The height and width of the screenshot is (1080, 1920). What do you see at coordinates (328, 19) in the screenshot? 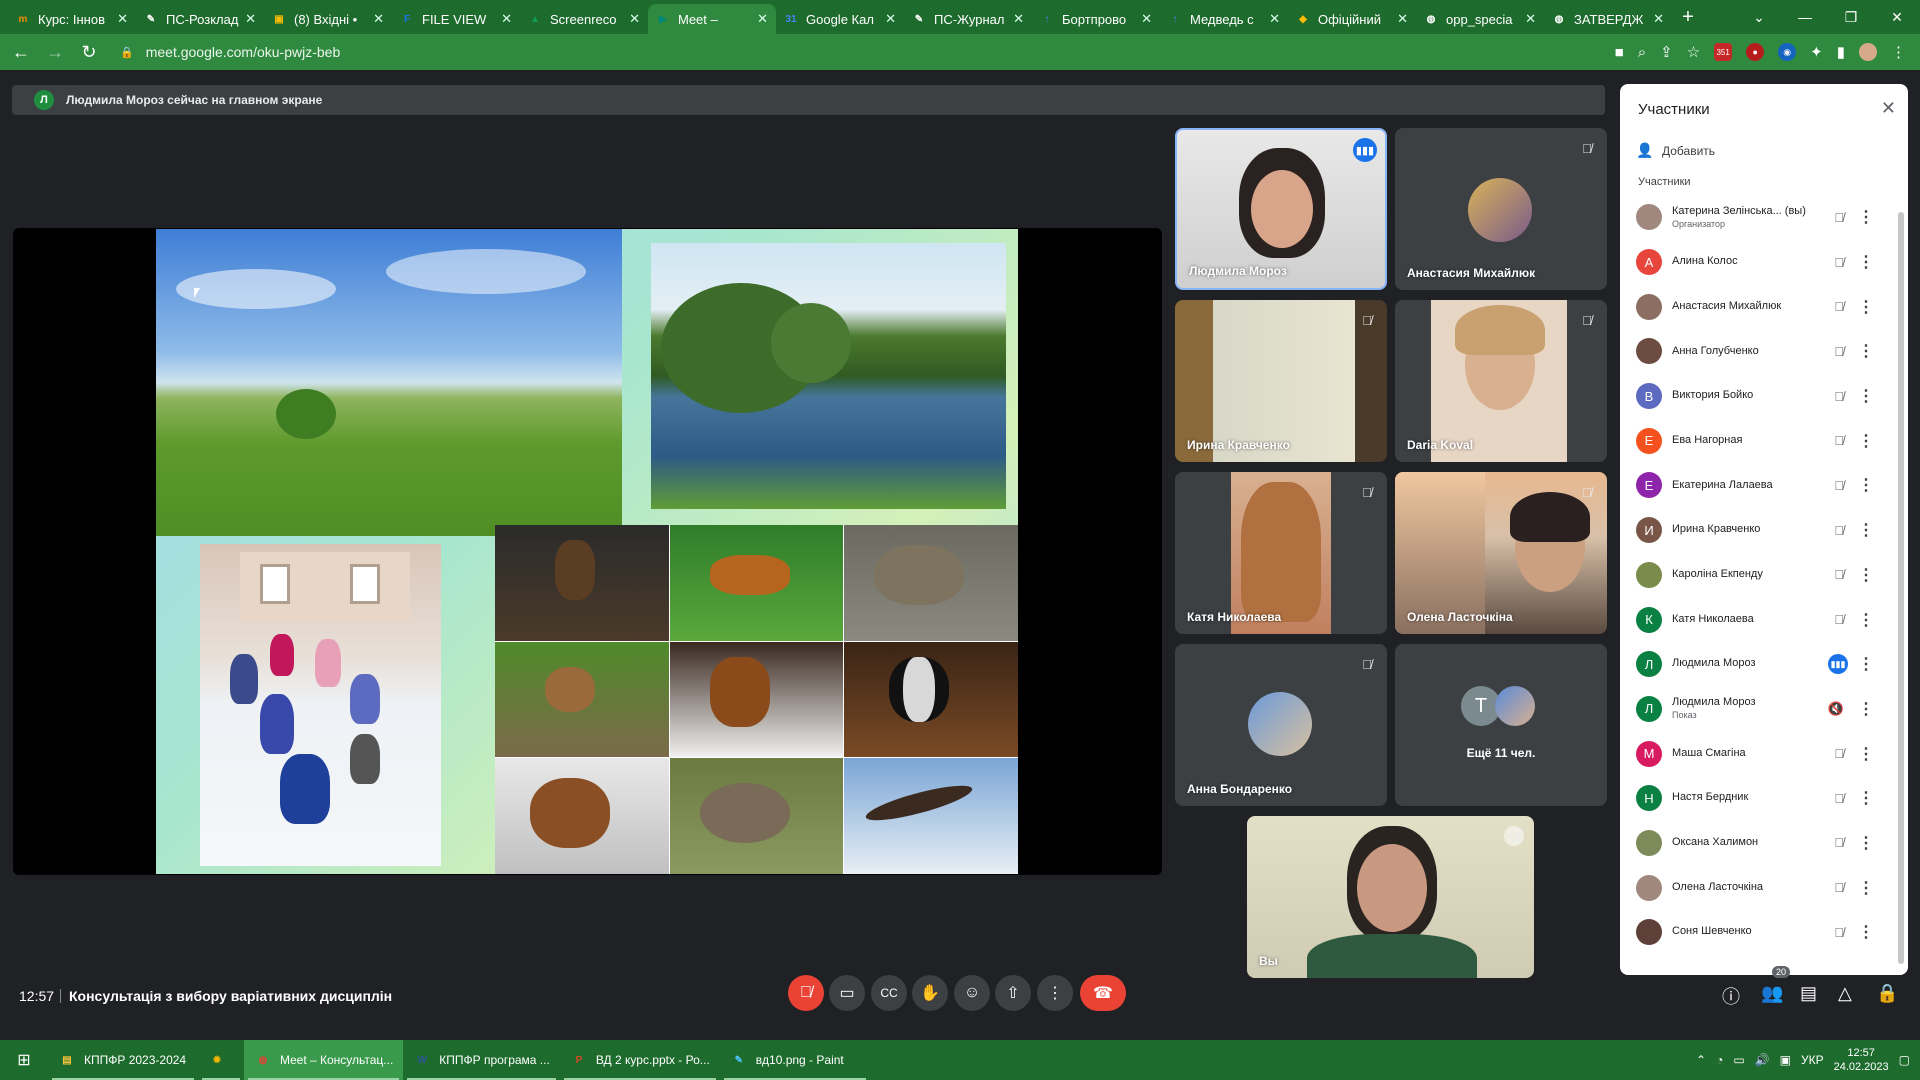
I see `browser-tab: ▣ (8) Вхідні • ✕` at bounding box center [328, 19].